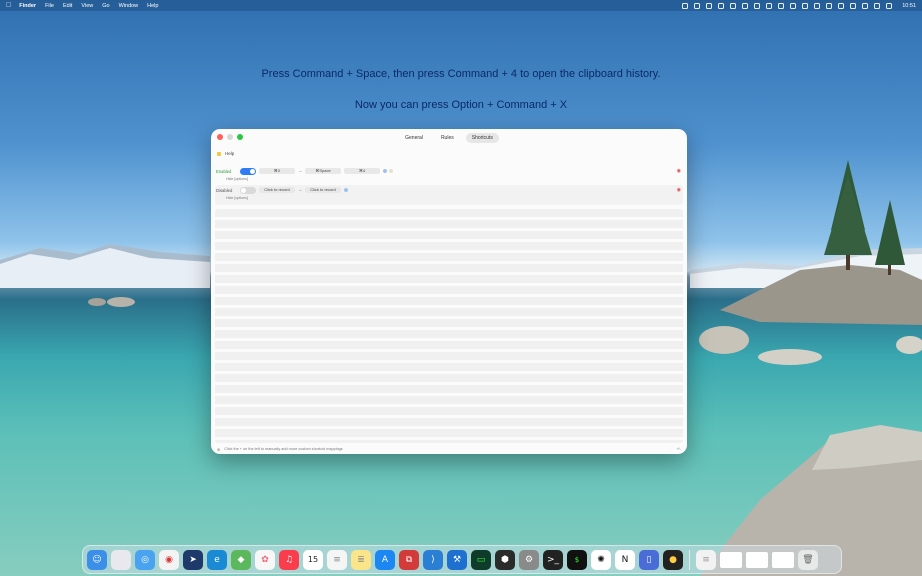 The height and width of the screenshot is (576, 922). I want to click on control-center-icon, so click(889, 5).